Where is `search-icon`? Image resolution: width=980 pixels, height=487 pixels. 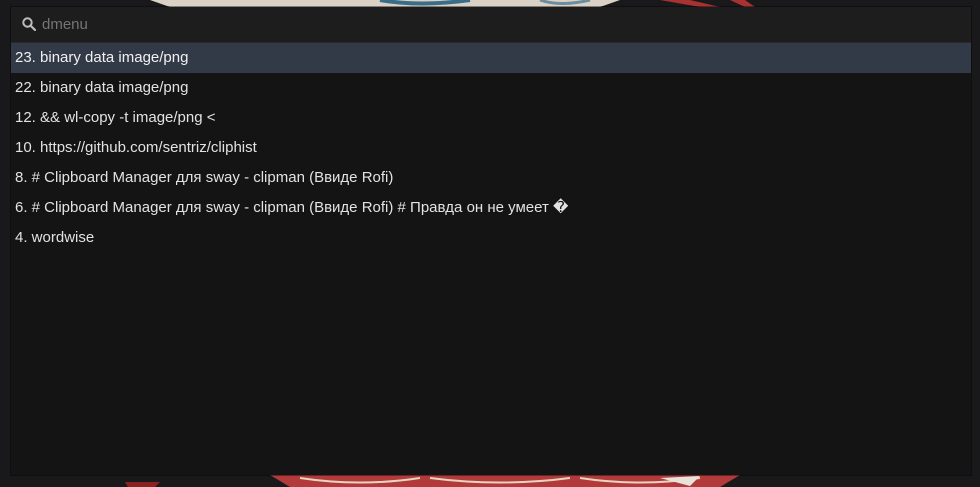 search-icon is located at coordinates (29, 24).